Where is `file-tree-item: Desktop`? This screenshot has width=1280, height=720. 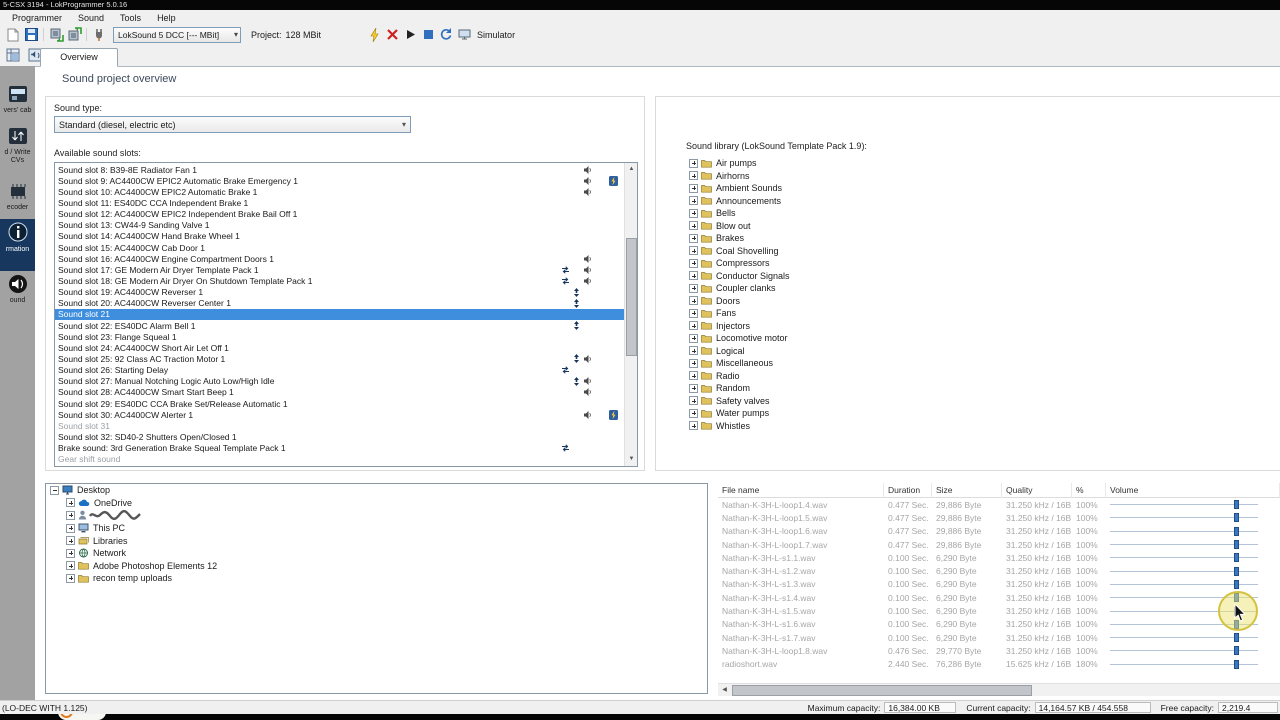
file-tree-item: Desktop is located at coordinates (376, 490).